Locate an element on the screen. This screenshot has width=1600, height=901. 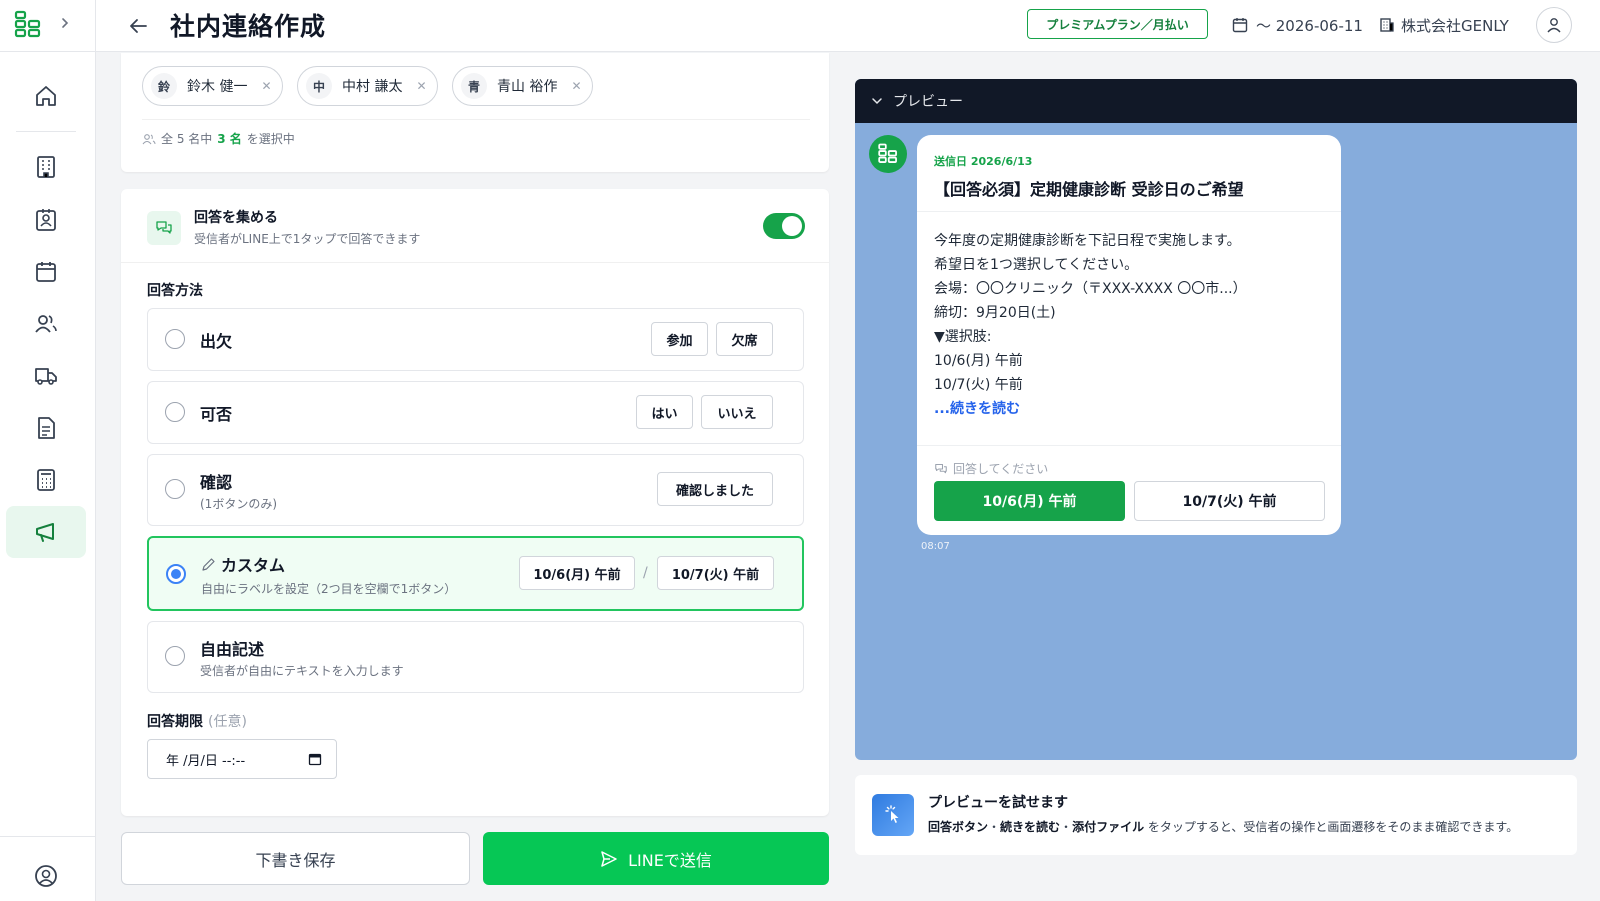
recipient-chip: 鈴 鈴木 健一 ✕ is located at coordinates (212, 86).